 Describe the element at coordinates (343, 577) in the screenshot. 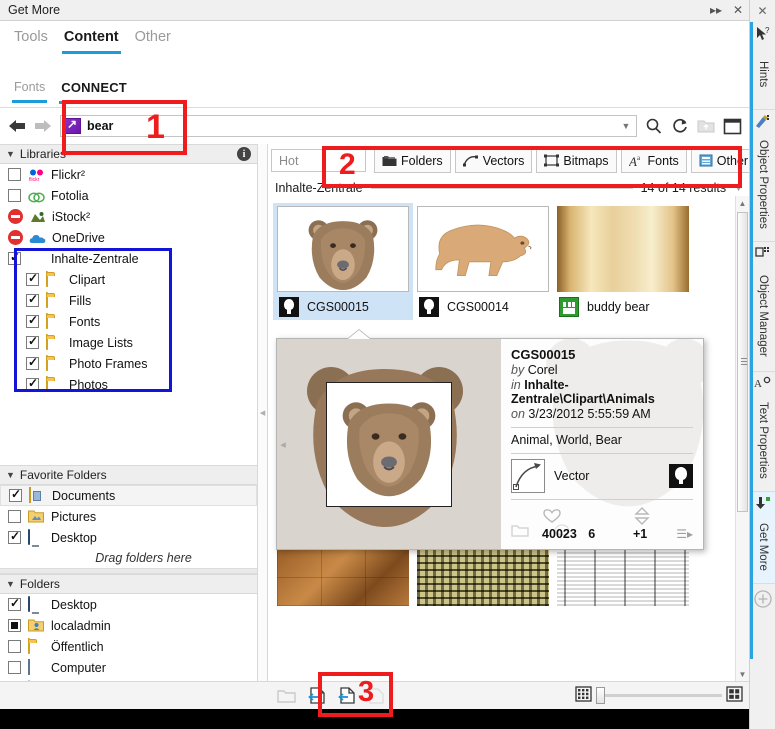

I see `result-item-wood` at that location.